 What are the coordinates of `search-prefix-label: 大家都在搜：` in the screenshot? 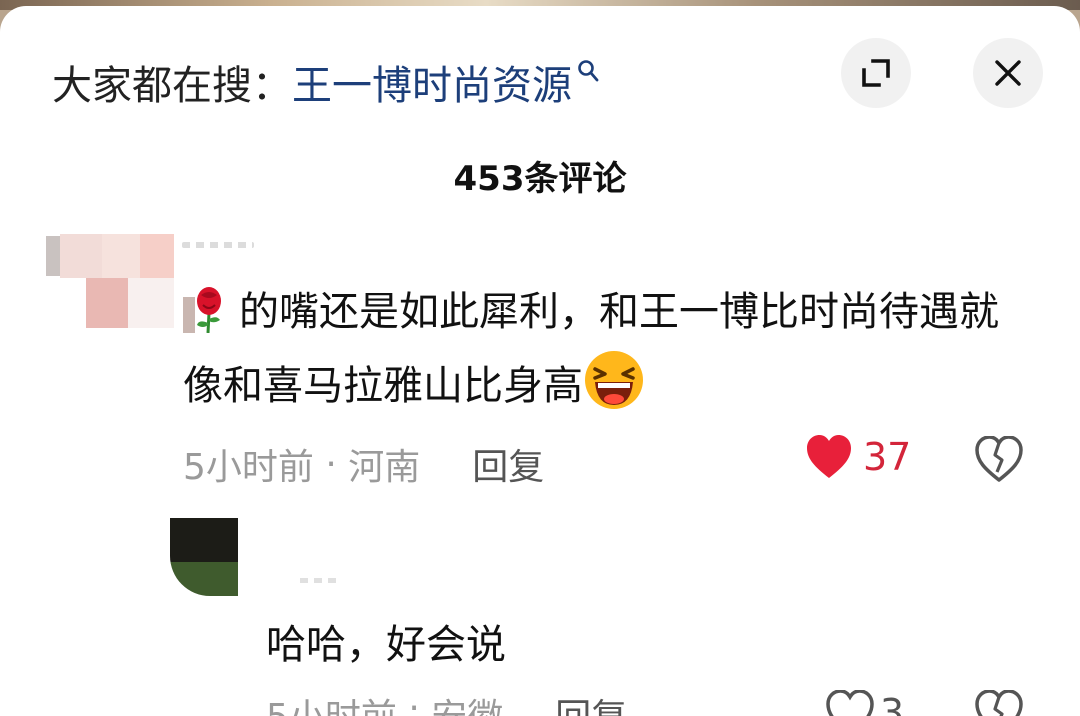 It's located at (172, 86).